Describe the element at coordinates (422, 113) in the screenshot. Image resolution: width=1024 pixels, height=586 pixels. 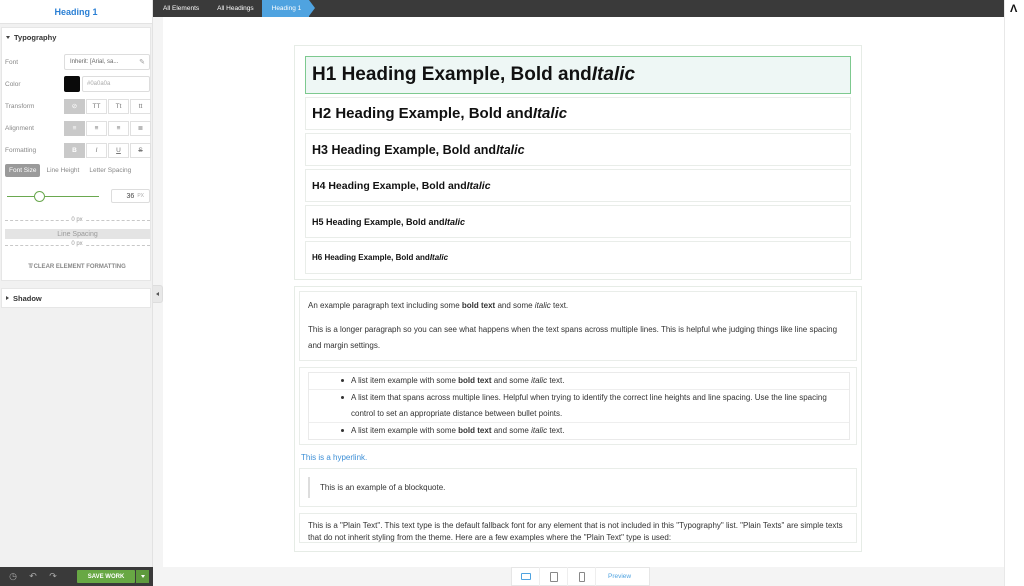
I see `heading-2-text: H2 Heading Example, Bold and` at that location.